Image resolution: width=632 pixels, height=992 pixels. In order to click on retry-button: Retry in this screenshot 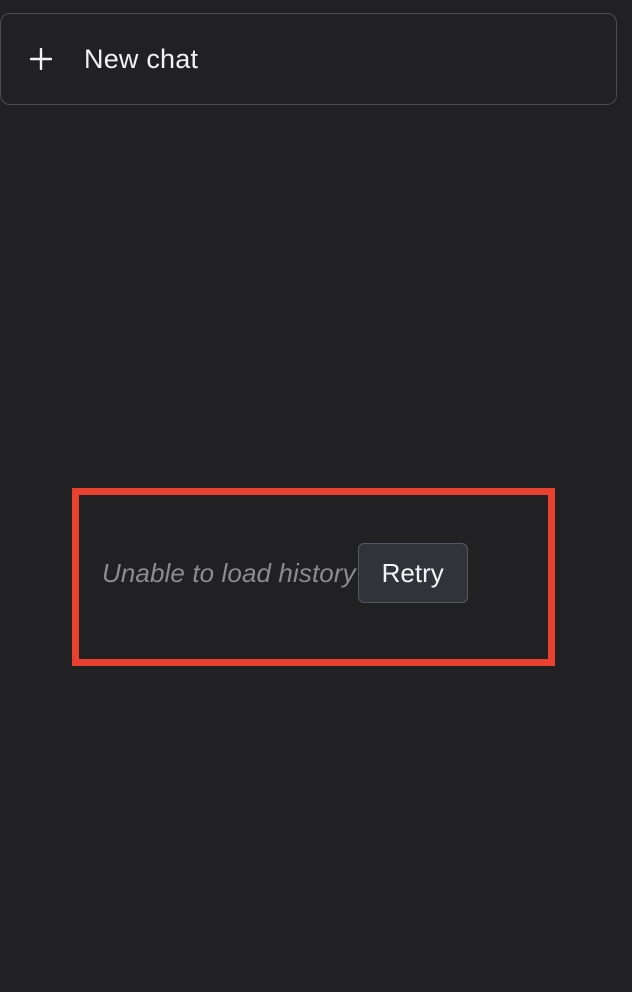, I will do `click(412, 573)`.